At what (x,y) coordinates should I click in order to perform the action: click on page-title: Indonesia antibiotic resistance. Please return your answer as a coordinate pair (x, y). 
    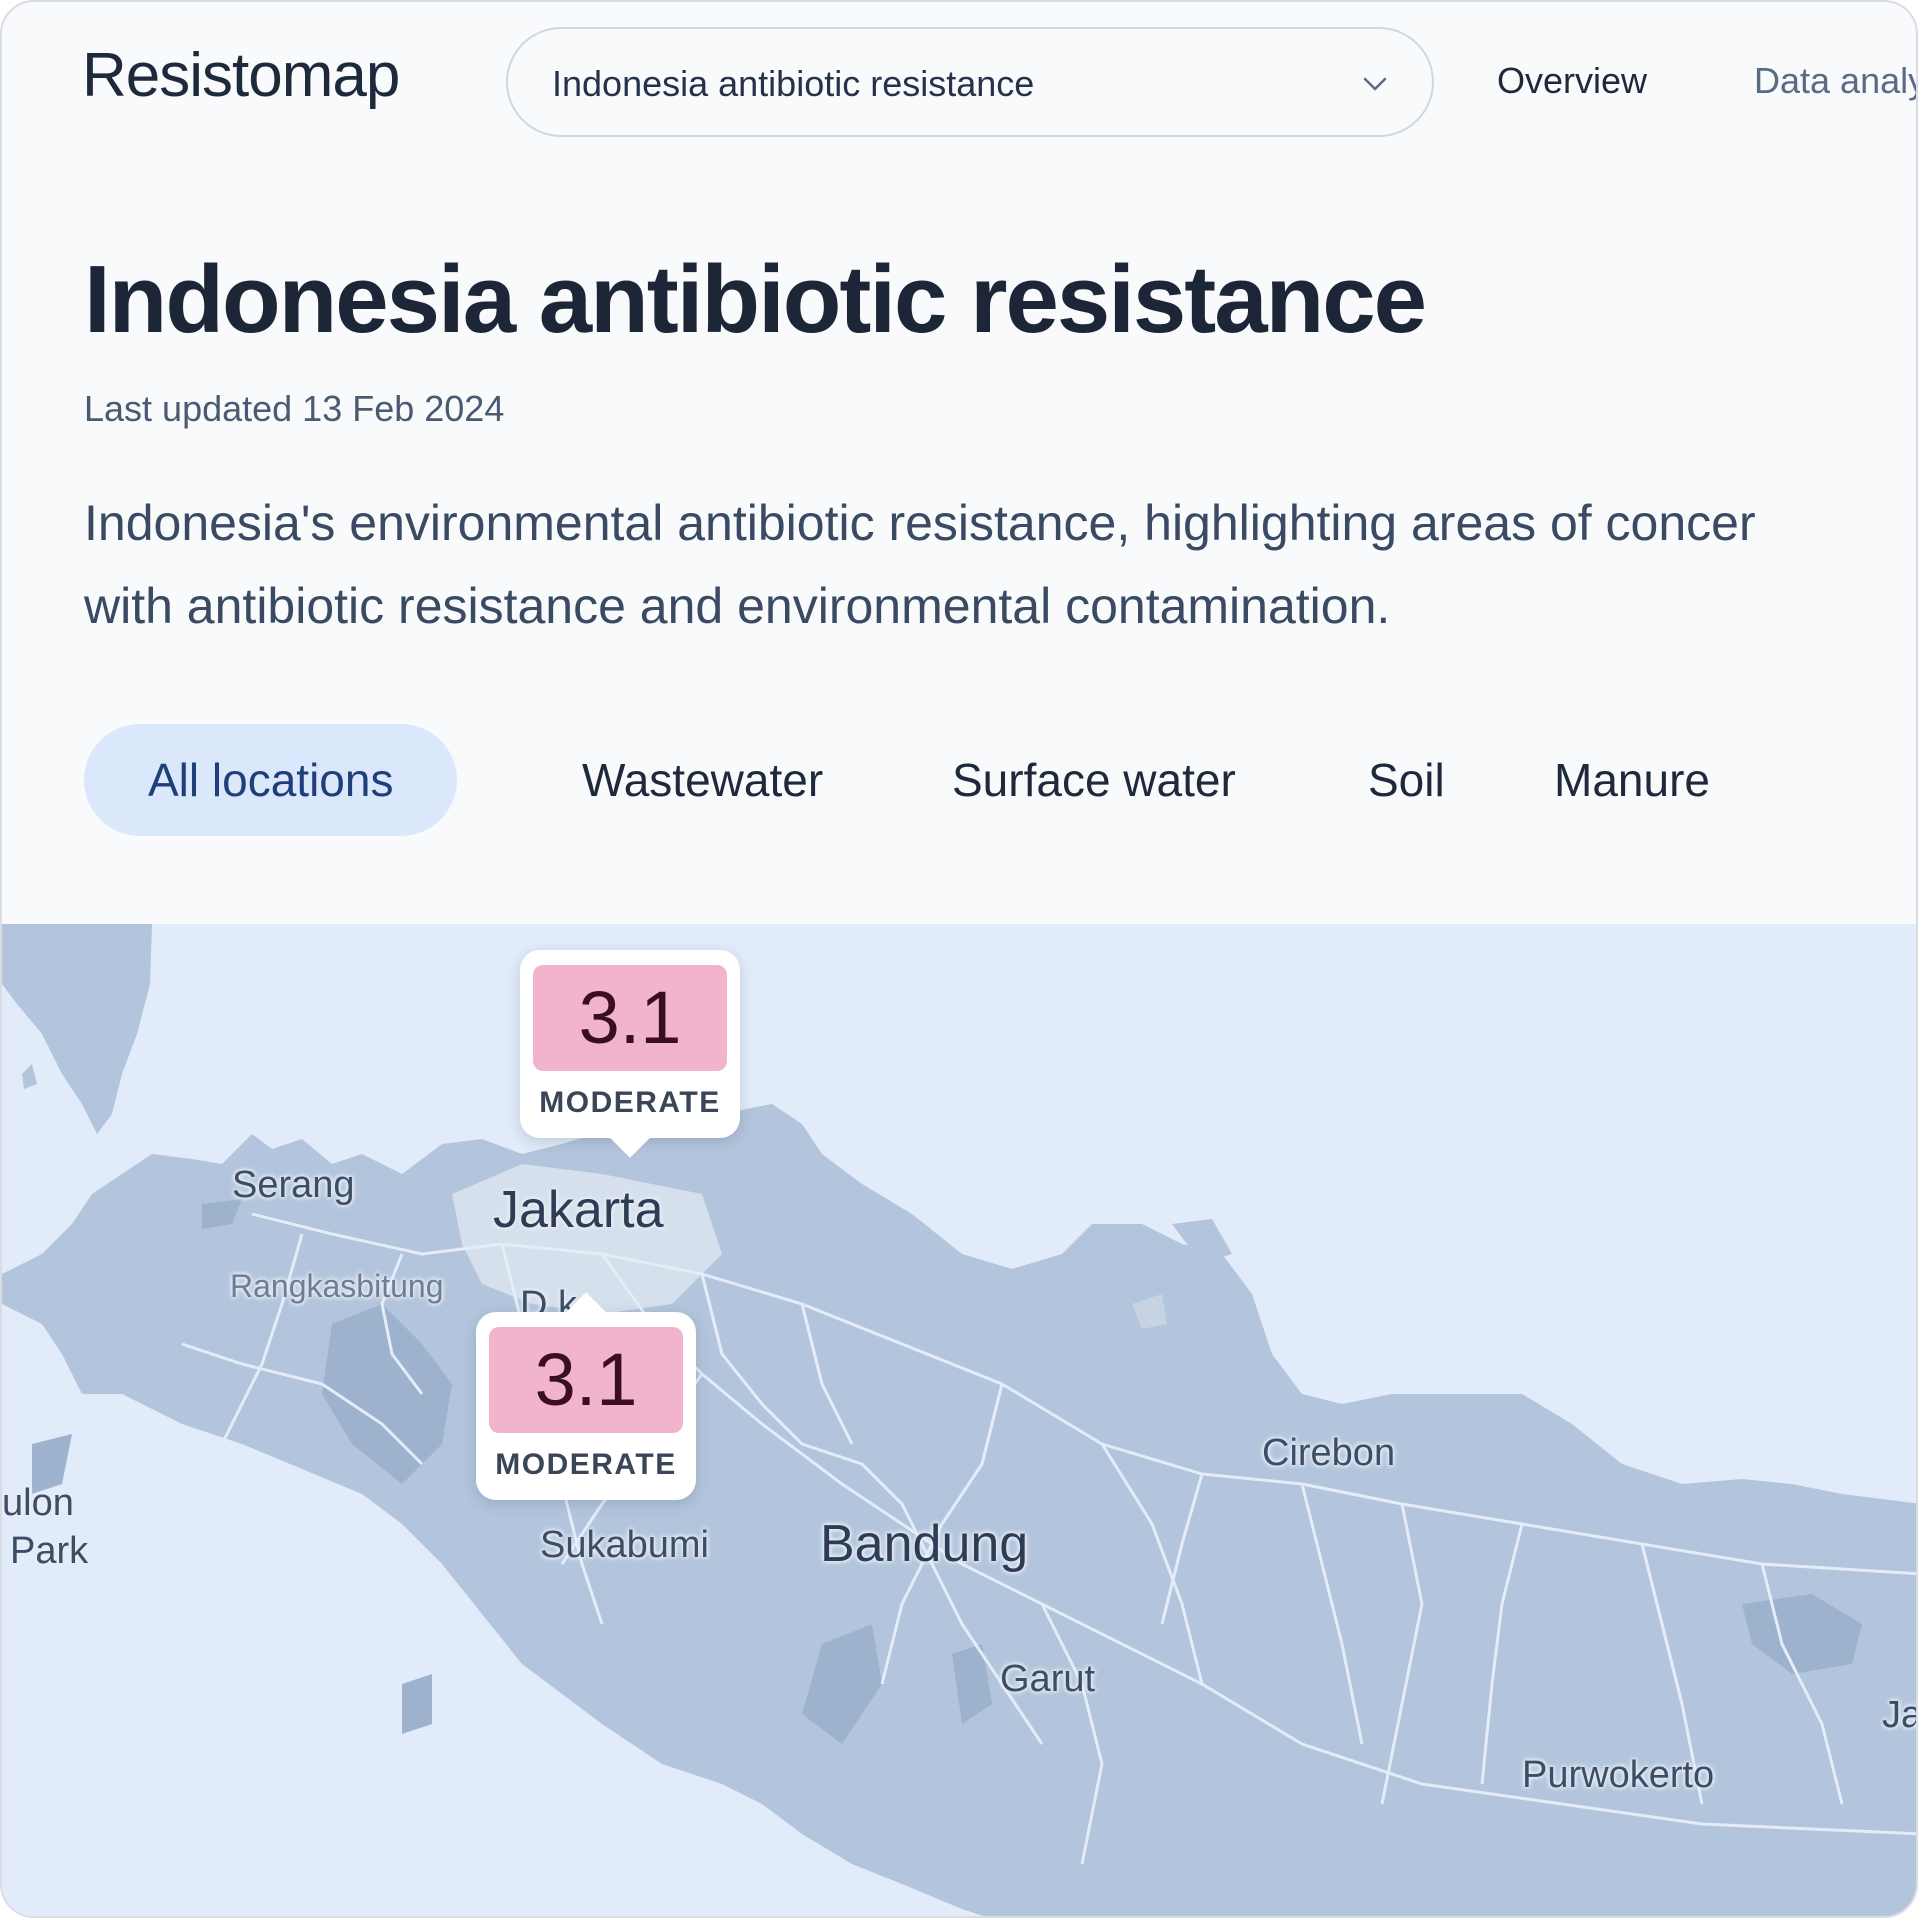
    Looking at the image, I should click on (755, 299).